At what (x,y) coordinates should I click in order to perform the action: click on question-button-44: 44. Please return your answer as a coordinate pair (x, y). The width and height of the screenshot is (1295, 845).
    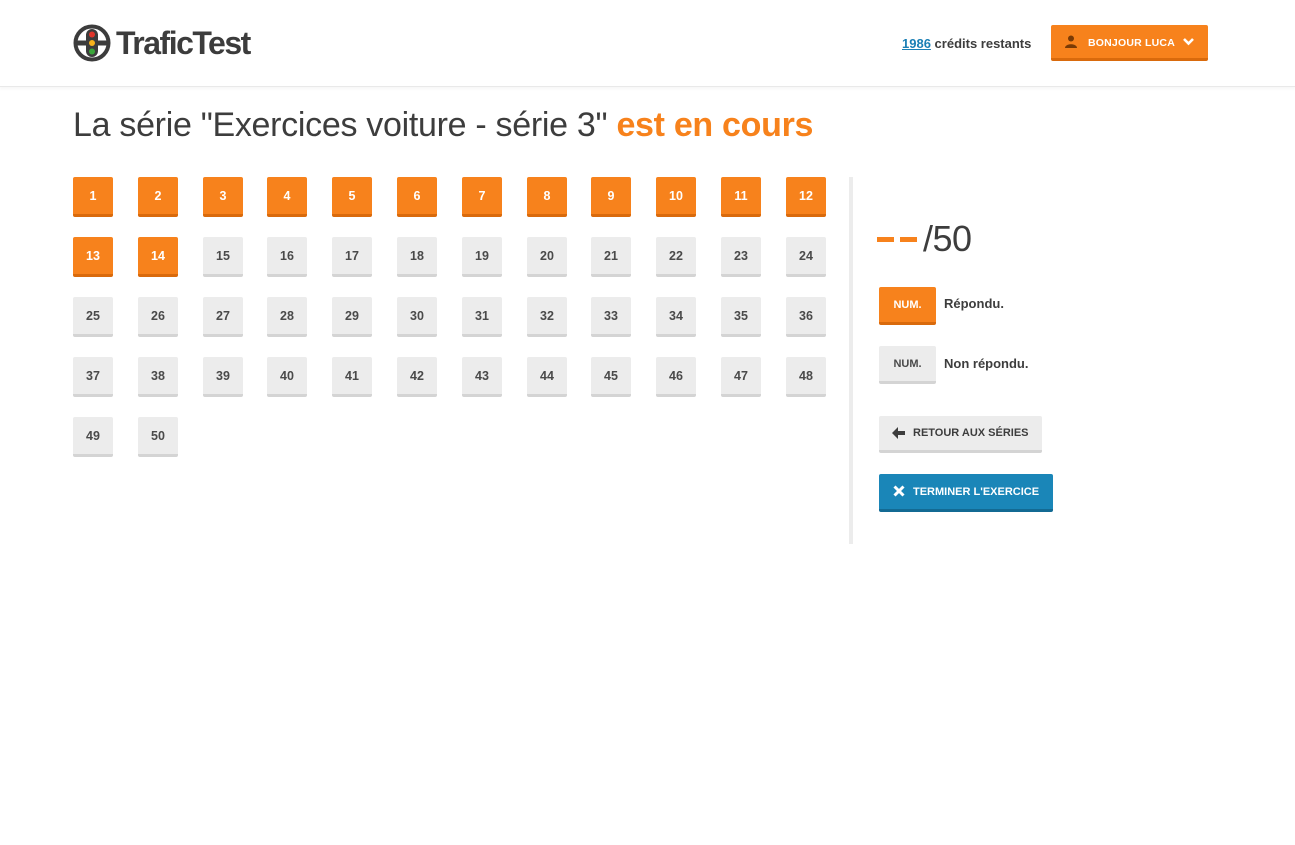
    Looking at the image, I should click on (547, 377).